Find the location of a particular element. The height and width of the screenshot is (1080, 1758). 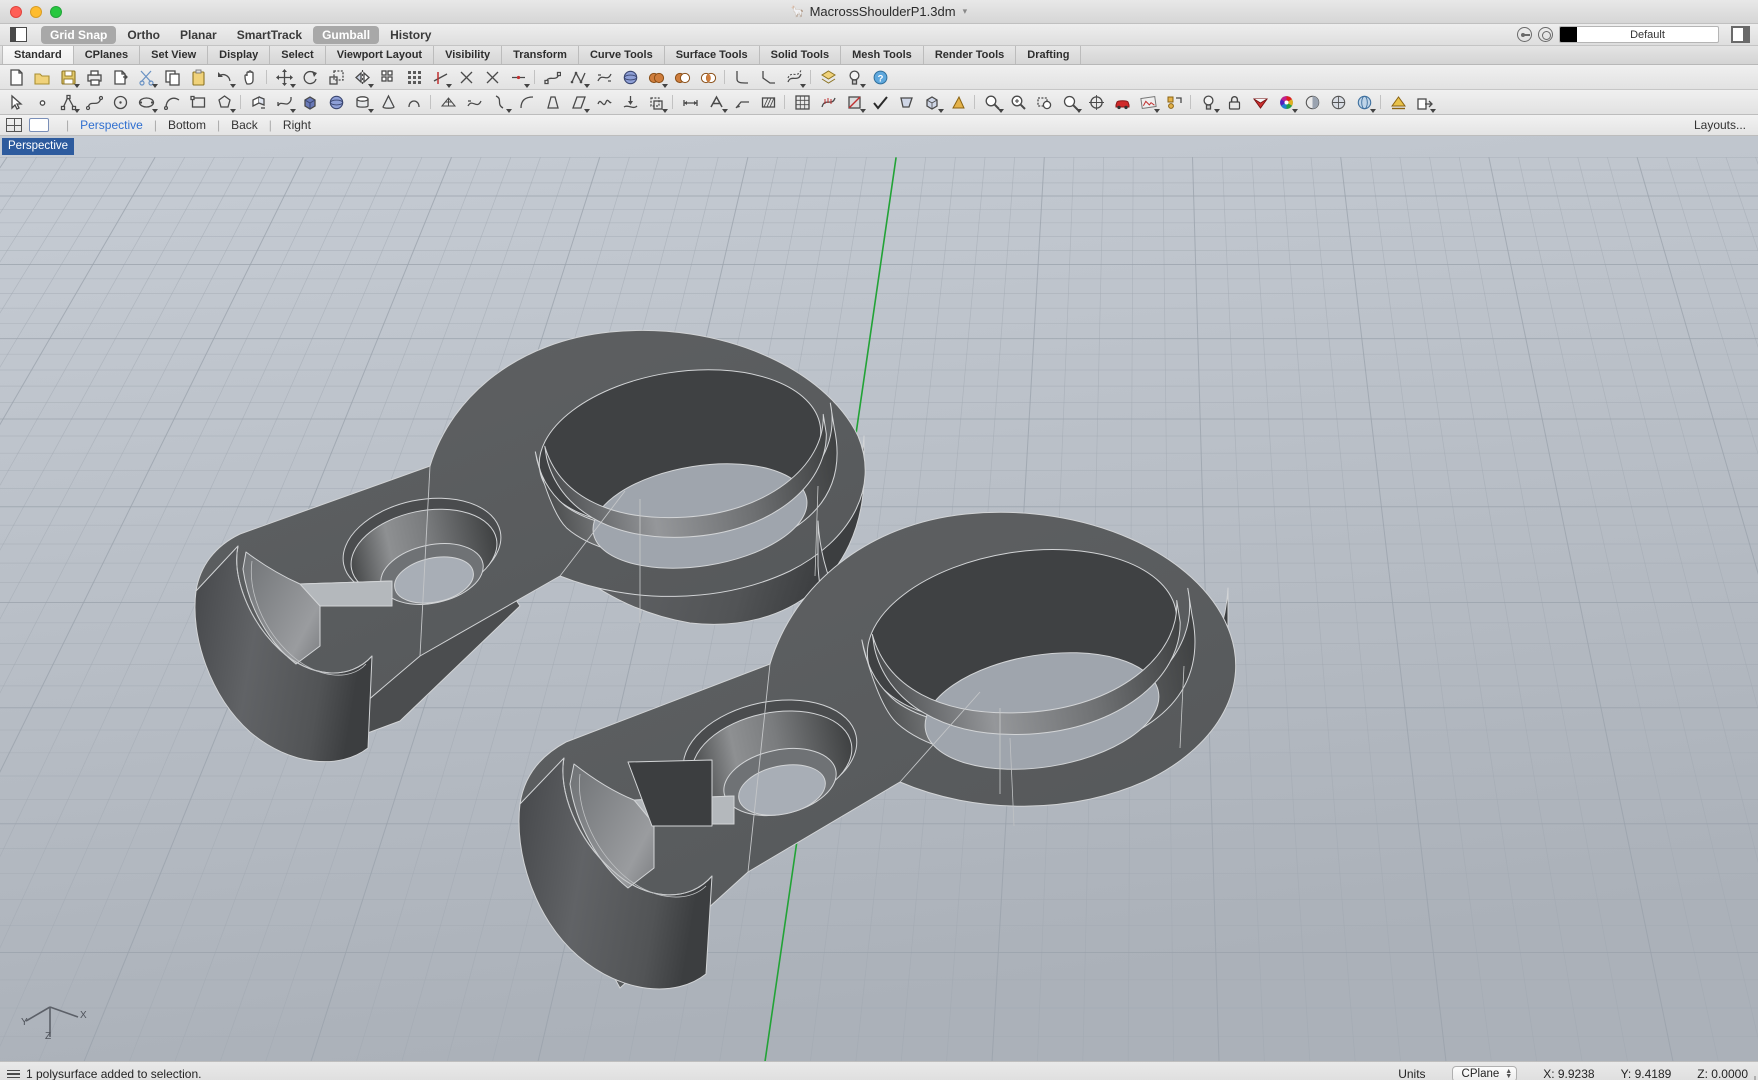

boolean-union-icon is located at coordinates (656, 77).